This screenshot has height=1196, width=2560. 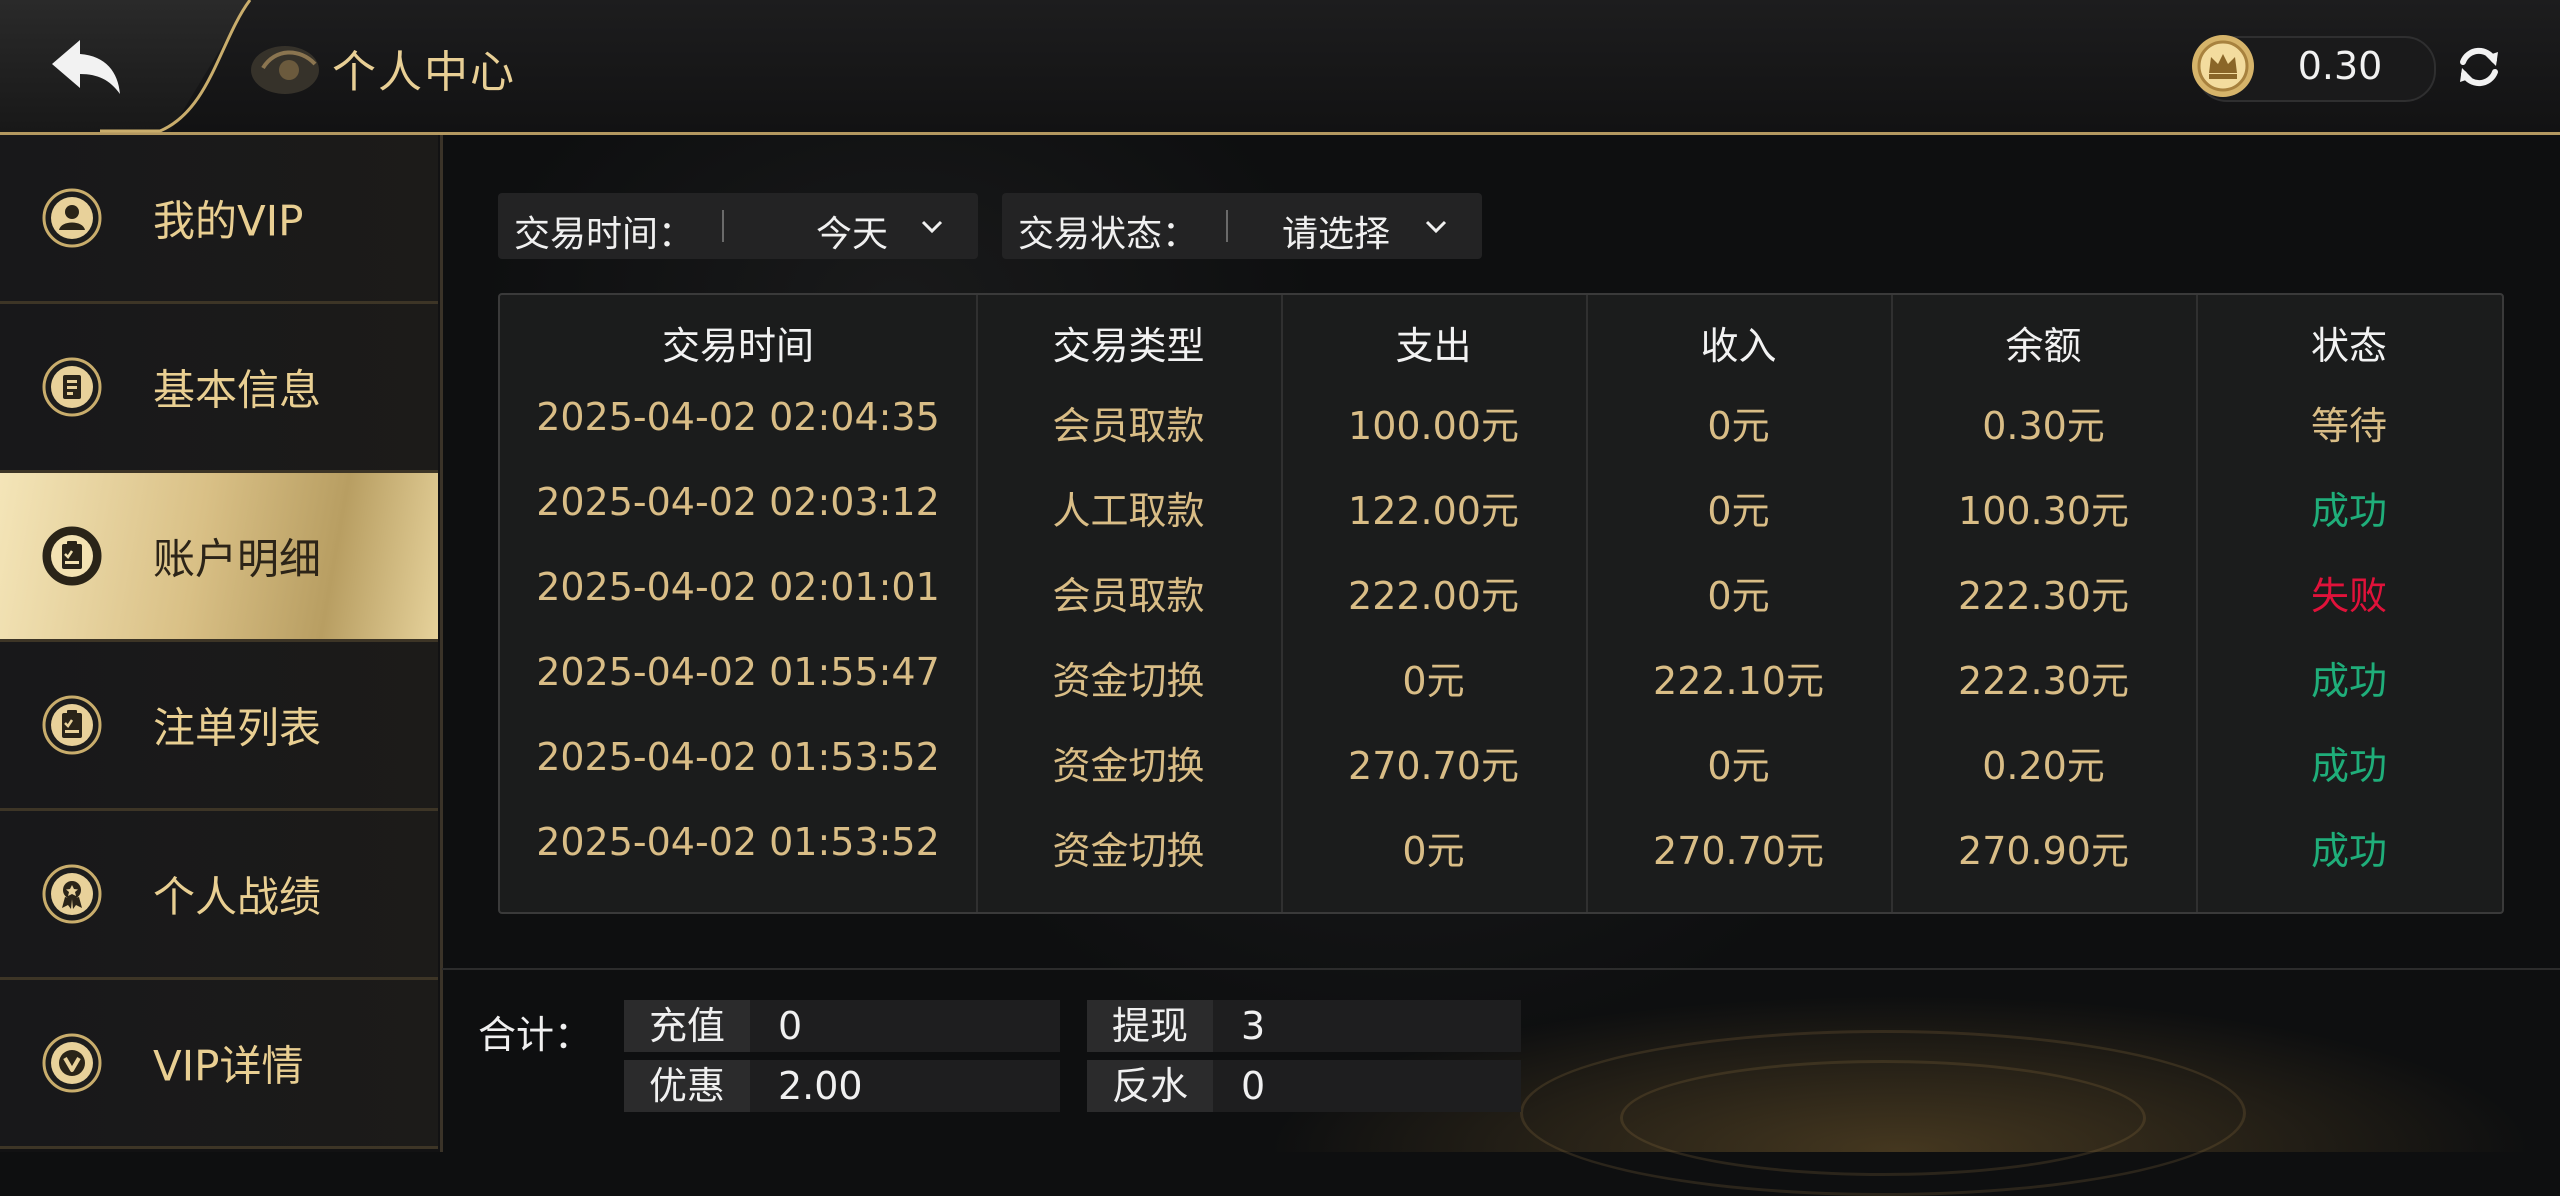 What do you see at coordinates (1433, 511) in the screenshot?
I see `table-cell: 122.00元` at bounding box center [1433, 511].